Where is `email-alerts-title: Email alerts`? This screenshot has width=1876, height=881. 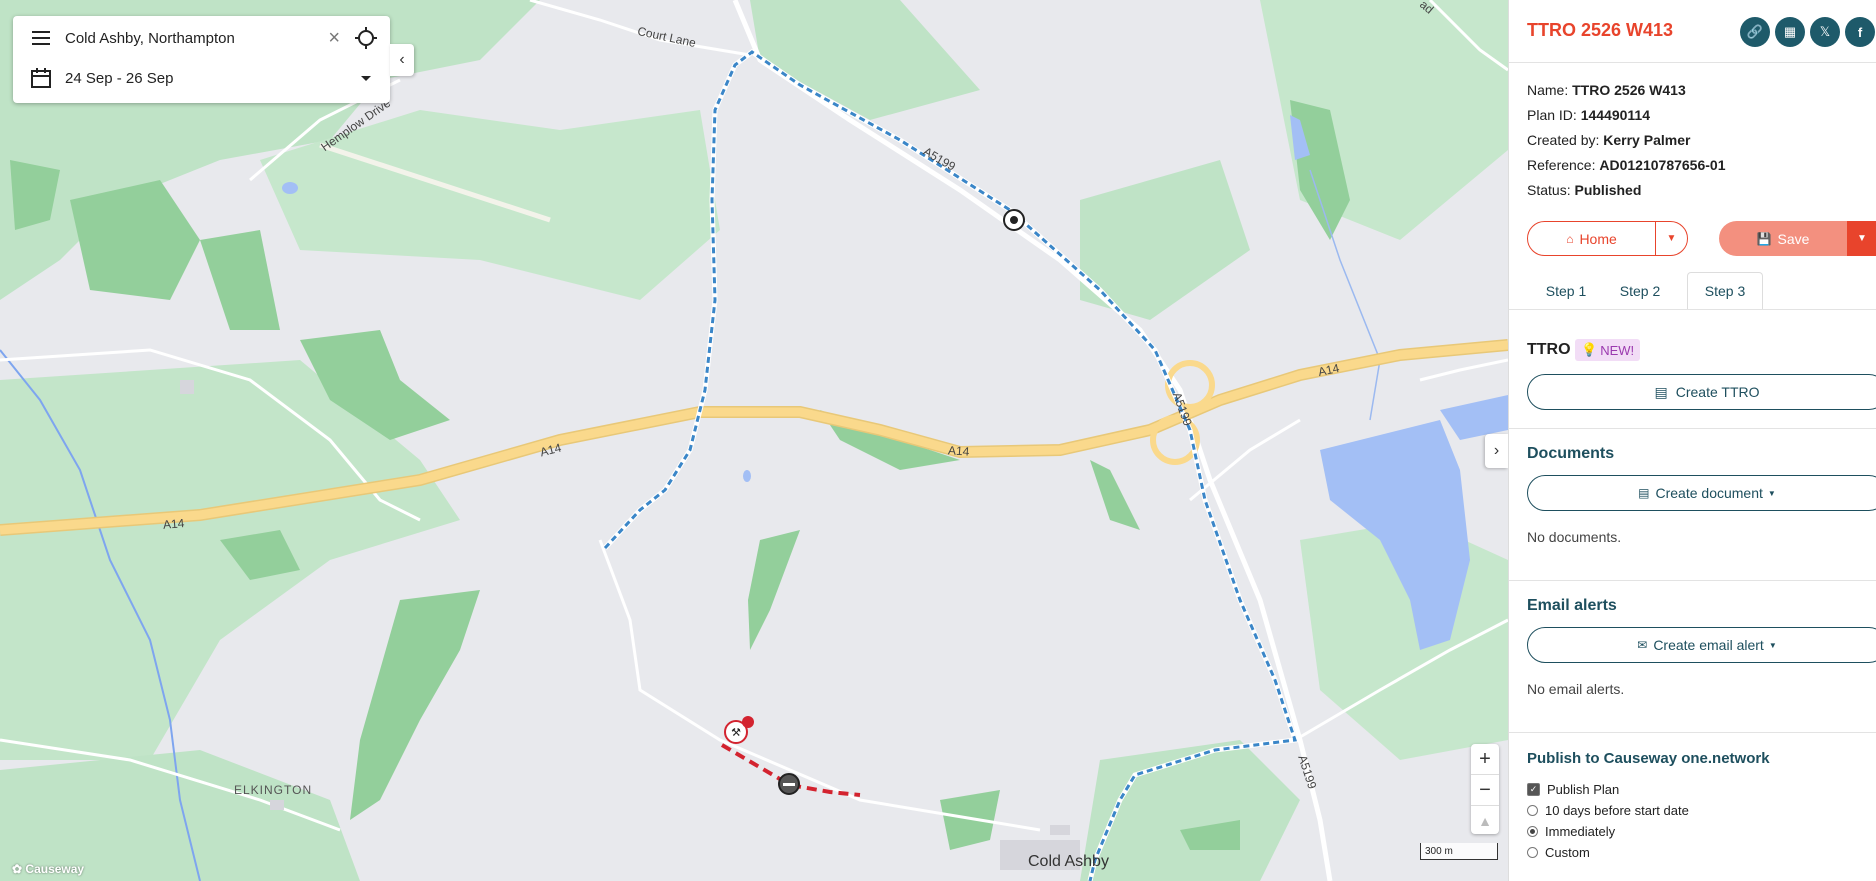
email-alerts-title: Email alerts is located at coordinates (1572, 605).